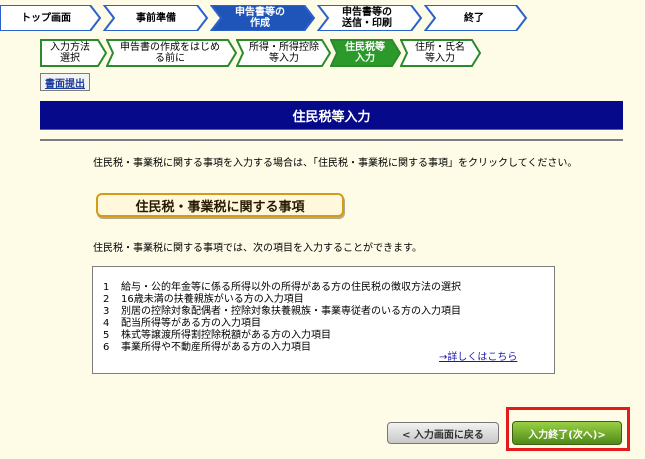 The height and width of the screenshot is (459, 645). What do you see at coordinates (257, 248) in the screenshot?
I see `items-intro-text: 住民税・事業税に関する事項では、次の項目を入力することができます。` at bounding box center [257, 248].